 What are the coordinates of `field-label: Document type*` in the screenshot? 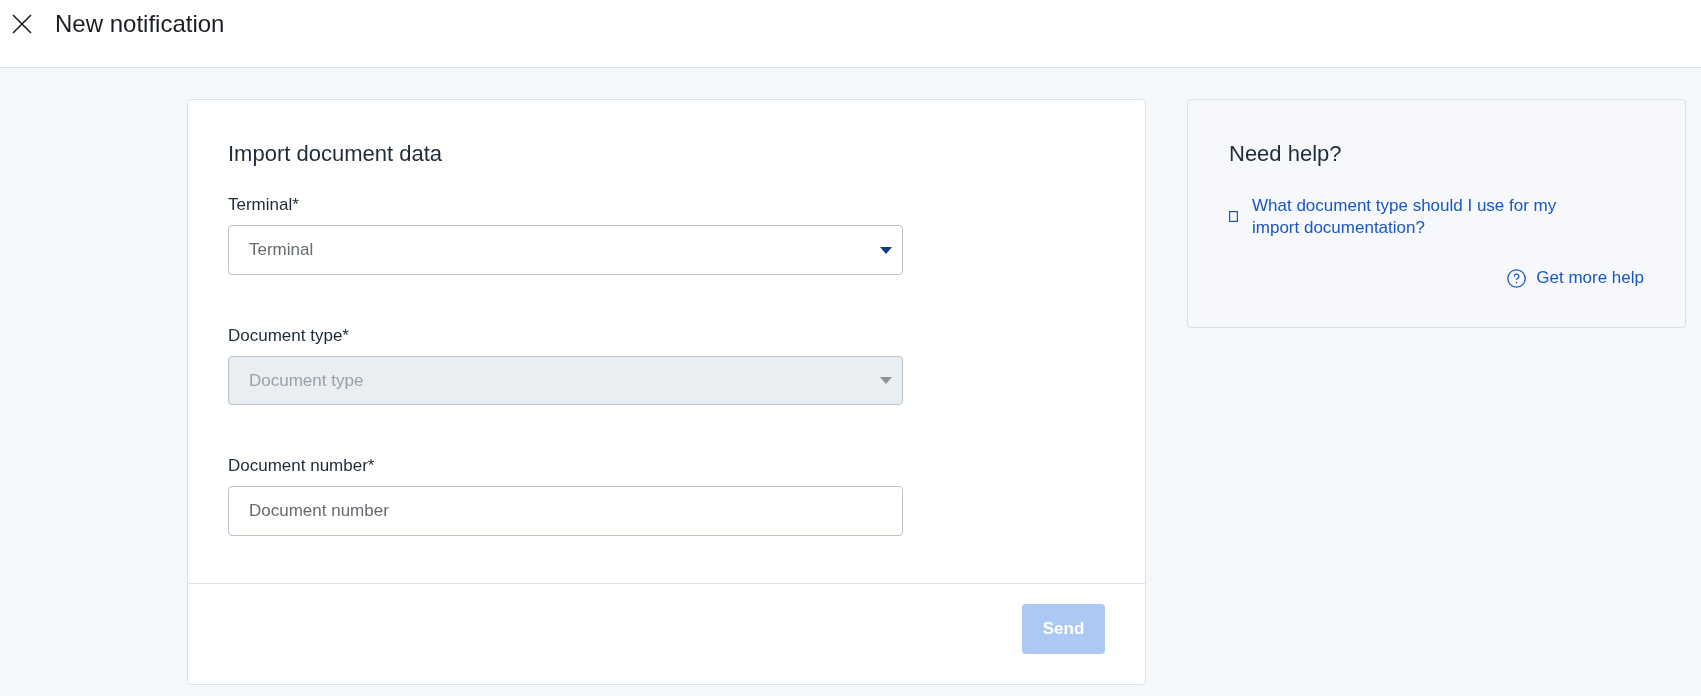 It's located at (289, 336).